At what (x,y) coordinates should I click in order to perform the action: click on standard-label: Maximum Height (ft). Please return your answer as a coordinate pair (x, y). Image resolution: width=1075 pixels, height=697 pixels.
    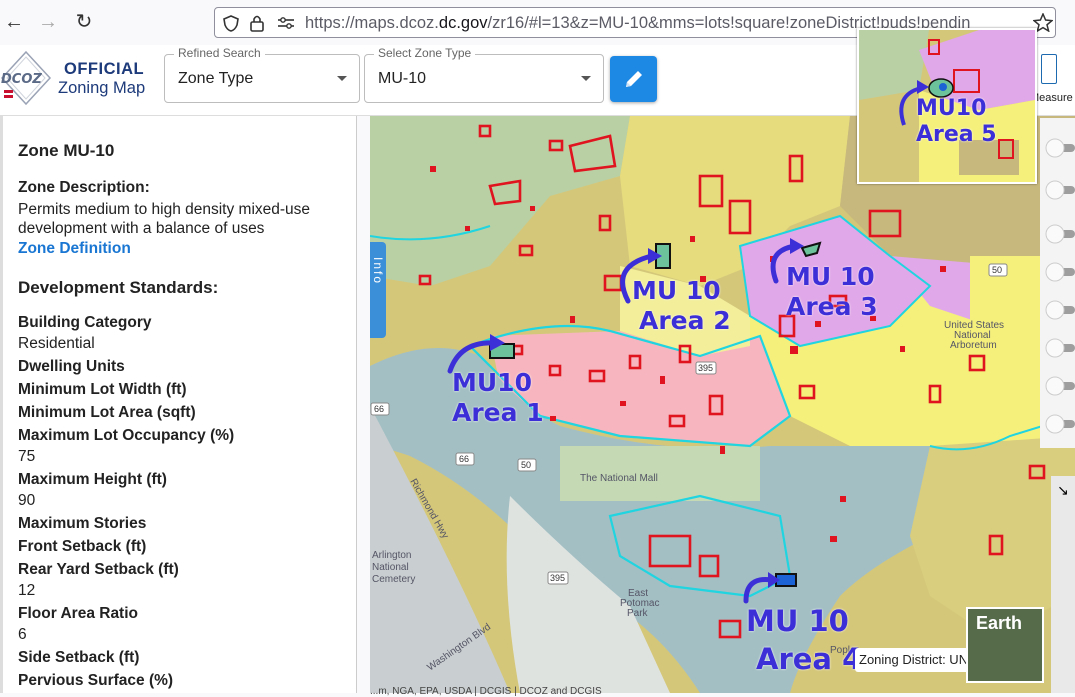
    Looking at the image, I should click on (92, 479).